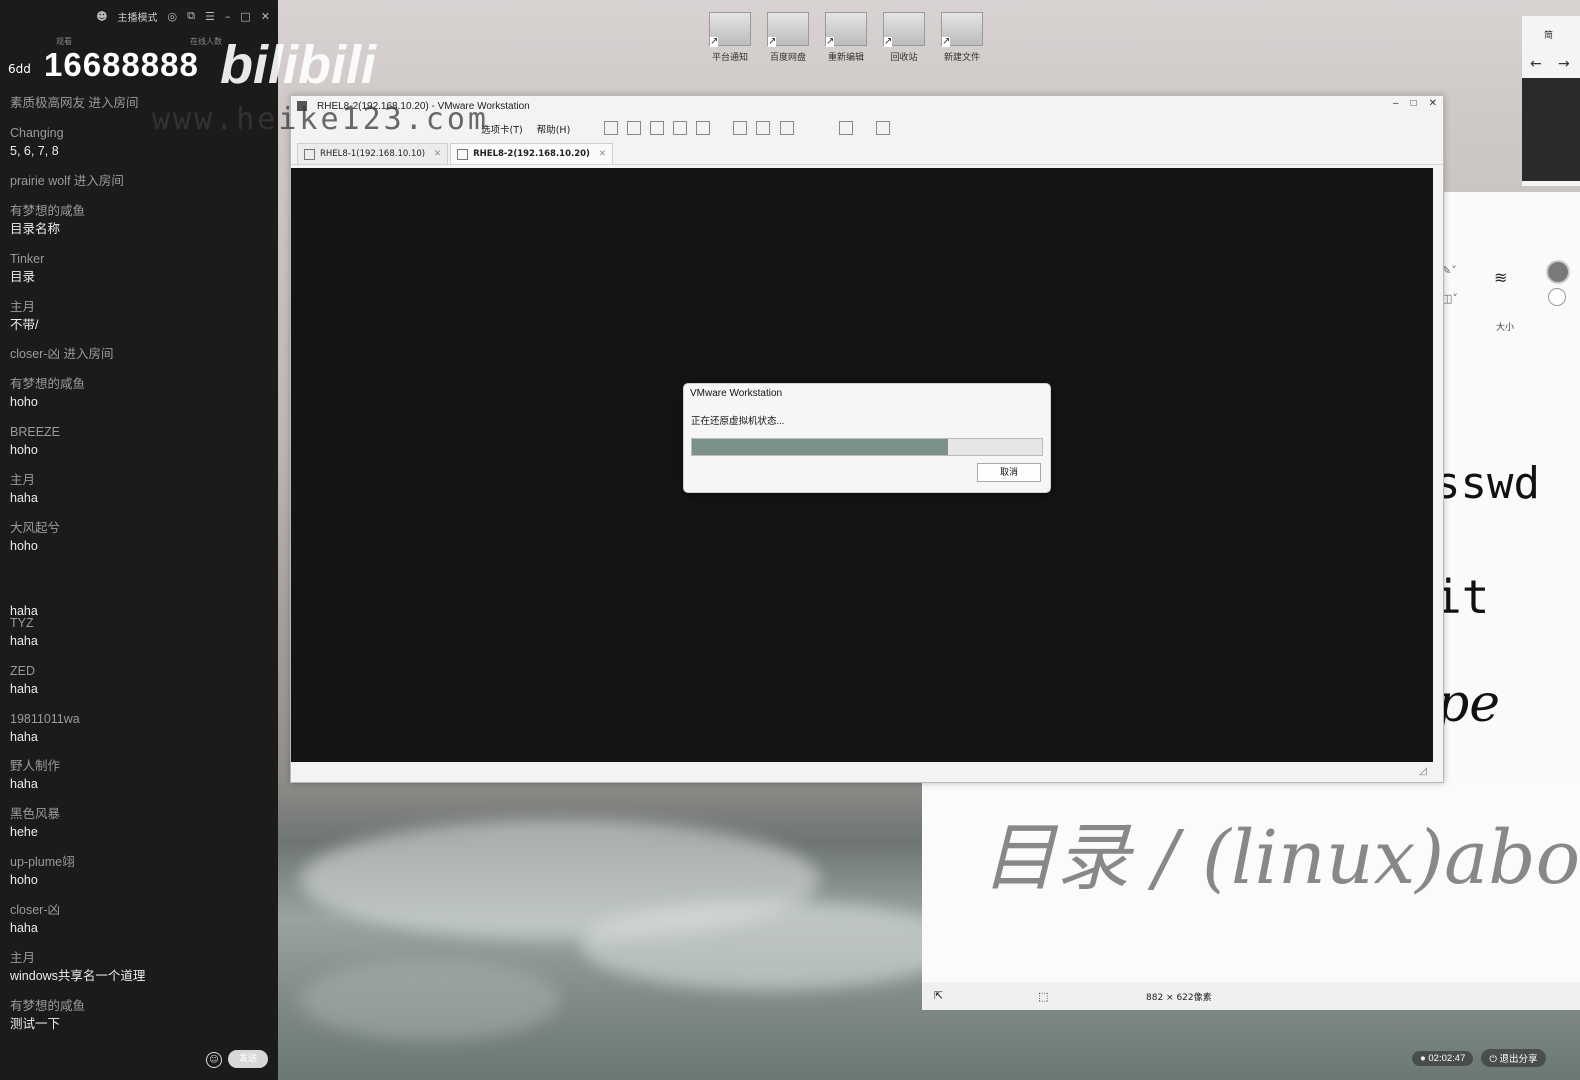  Describe the element at coordinates (1558, 272) in the screenshot. I see `color-swatch-gray` at that location.